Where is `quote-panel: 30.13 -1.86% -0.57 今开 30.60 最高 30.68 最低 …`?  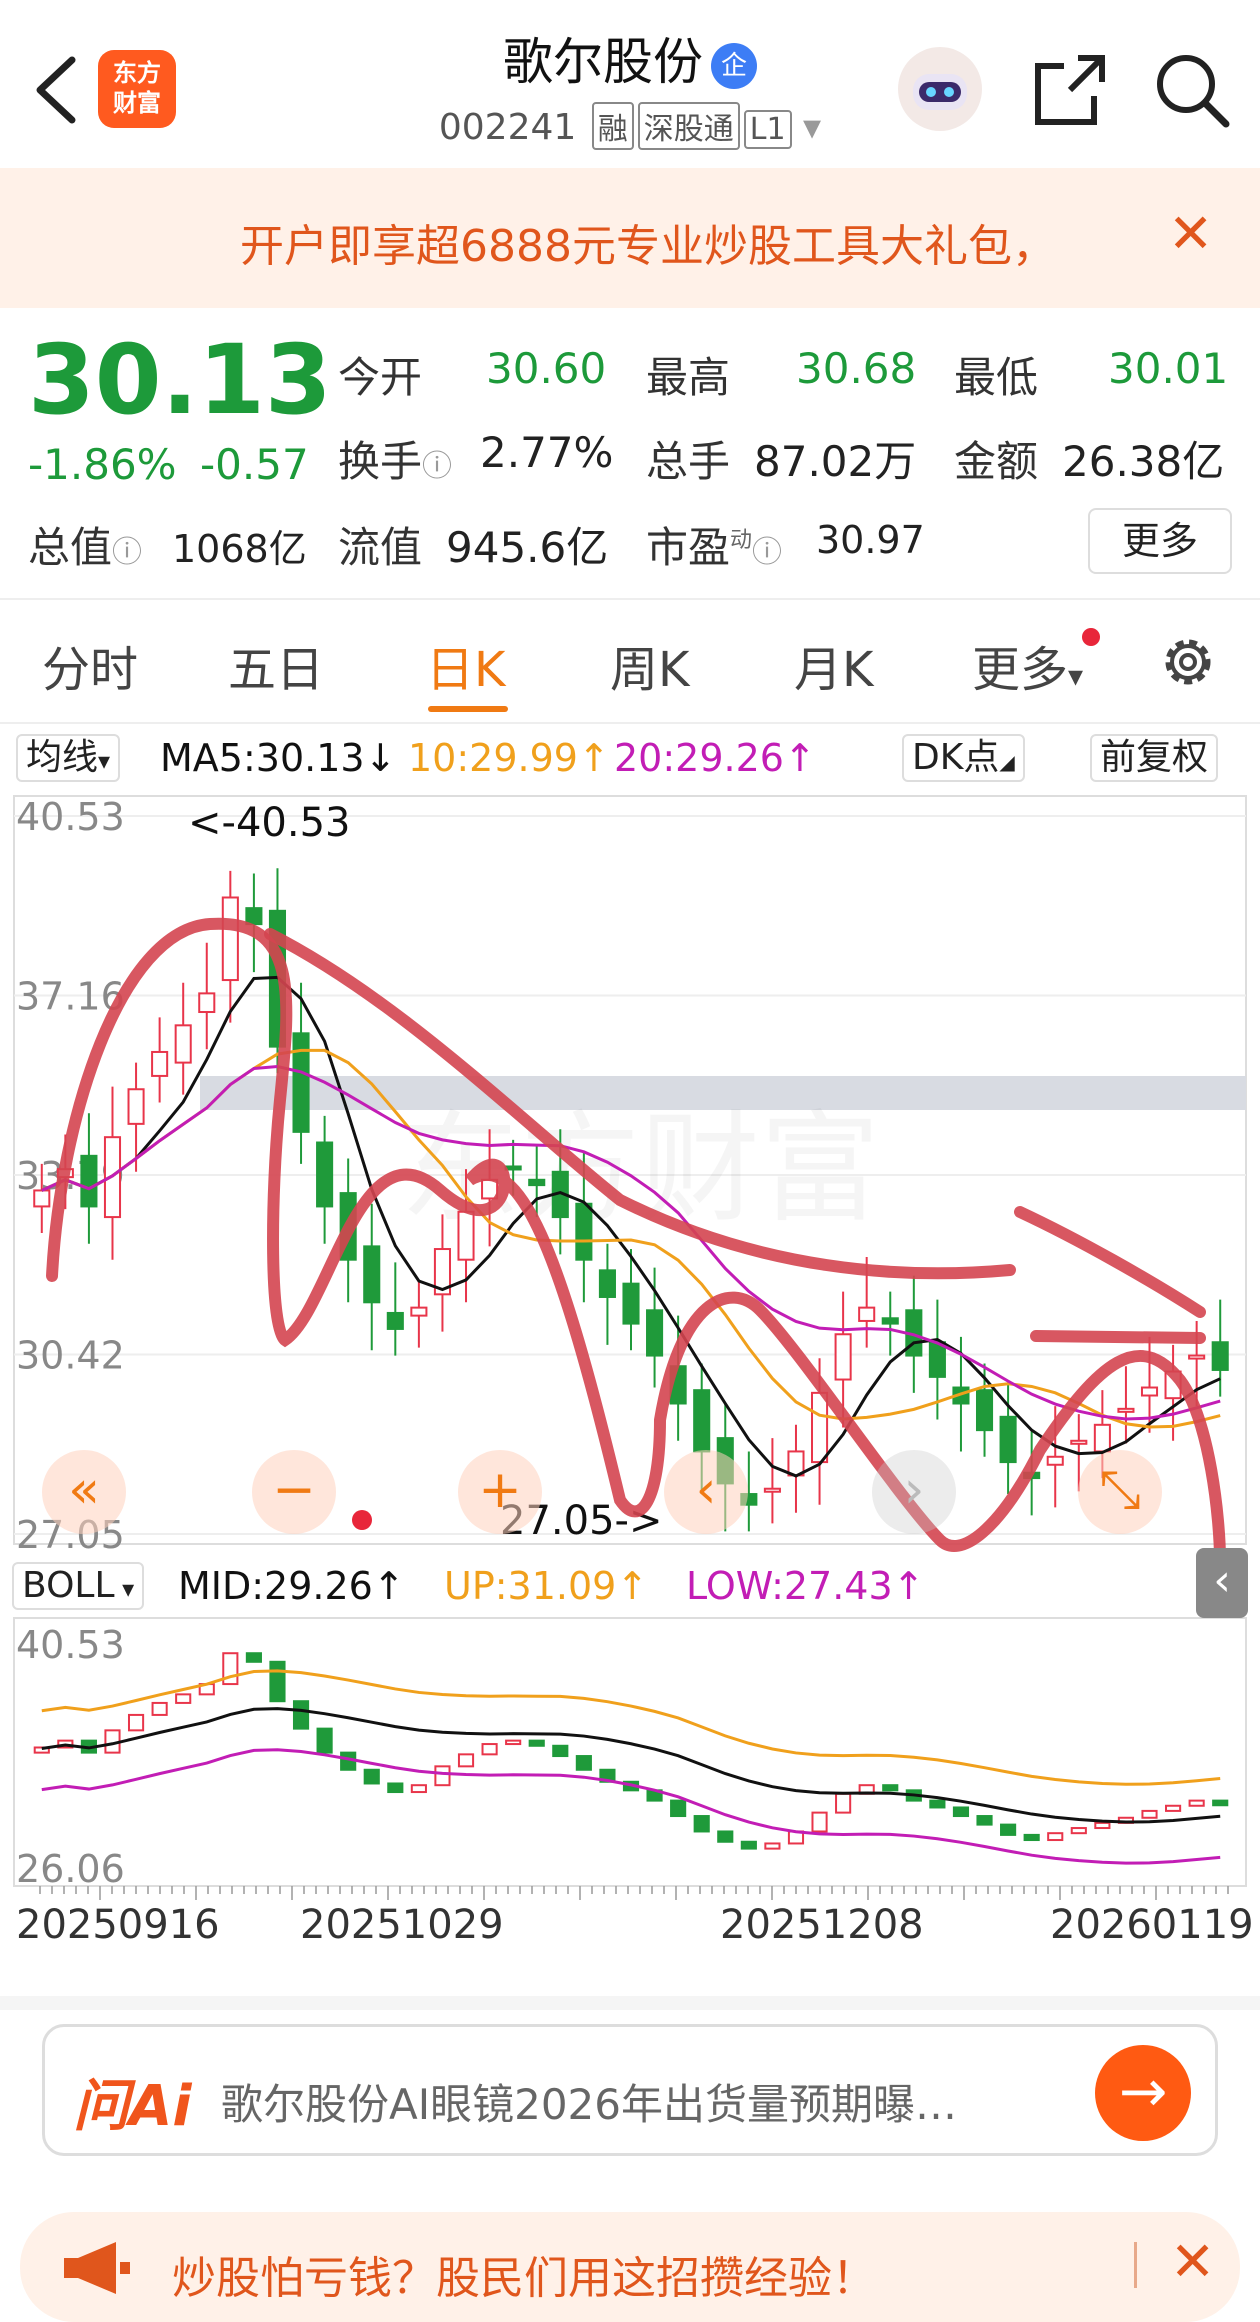
quote-panel: 30.13 -1.86% -0.57 今开 30.60 最高 30.68 最低 … is located at coordinates (630, 453).